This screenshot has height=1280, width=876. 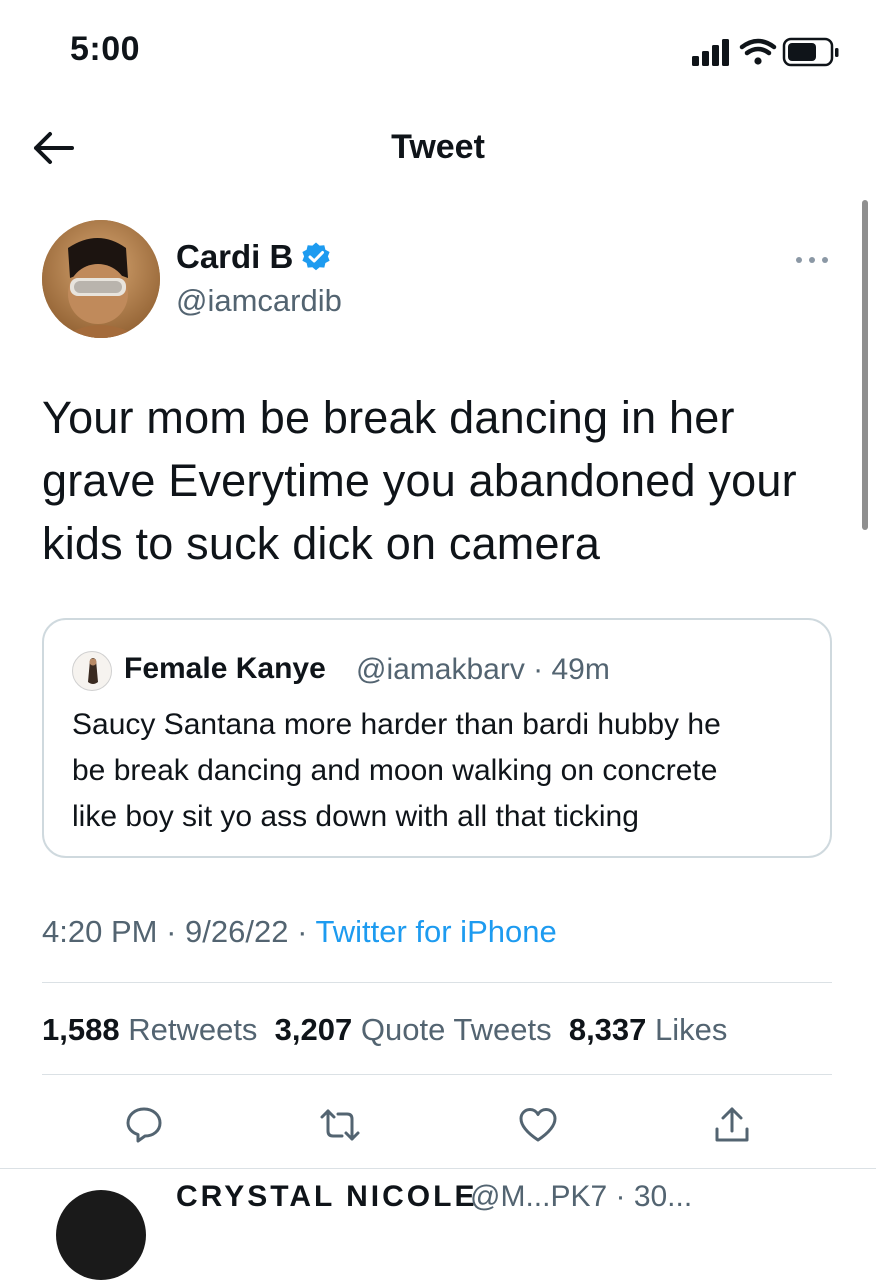 What do you see at coordinates (225, 668) in the screenshot?
I see `quoted-author-name: Female Kanye` at bounding box center [225, 668].